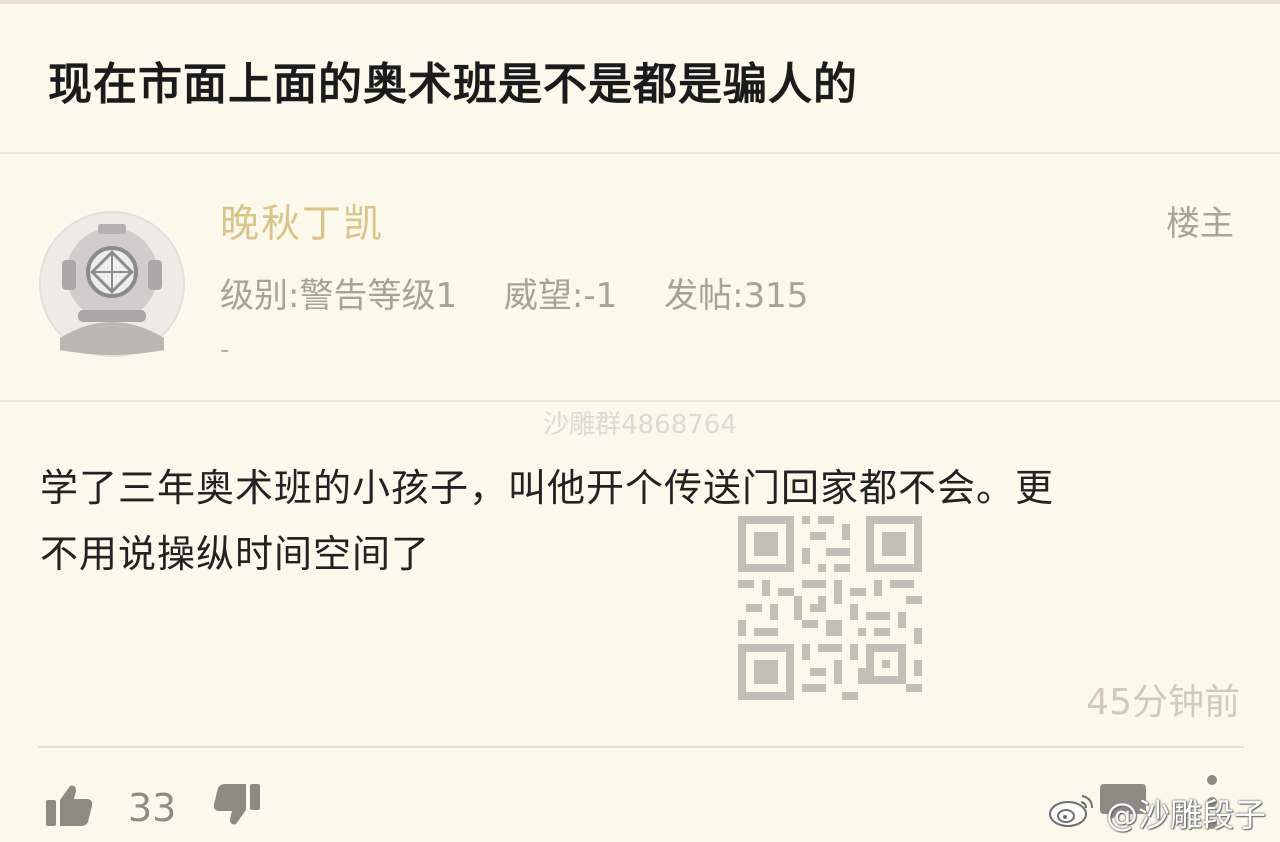 The height and width of the screenshot is (842, 1280). What do you see at coordinates (235, 554) in the screenshot?
I see `post-body-line: 不用说操纵时间空间了` at bounding box center [235, 554].